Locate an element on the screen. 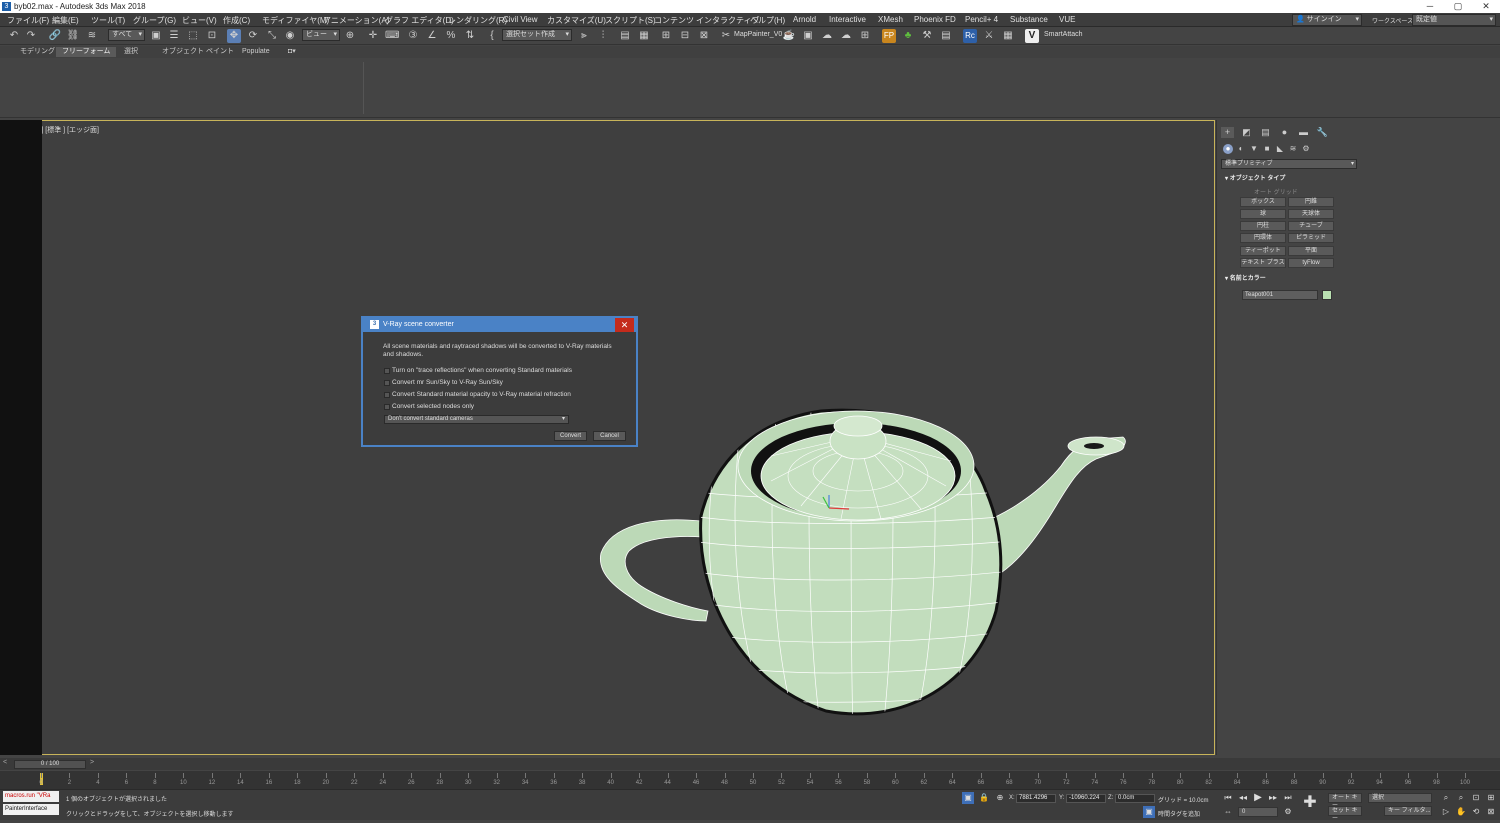  goto-end-icon: ⏭ is located at coordinates (1288, 798).